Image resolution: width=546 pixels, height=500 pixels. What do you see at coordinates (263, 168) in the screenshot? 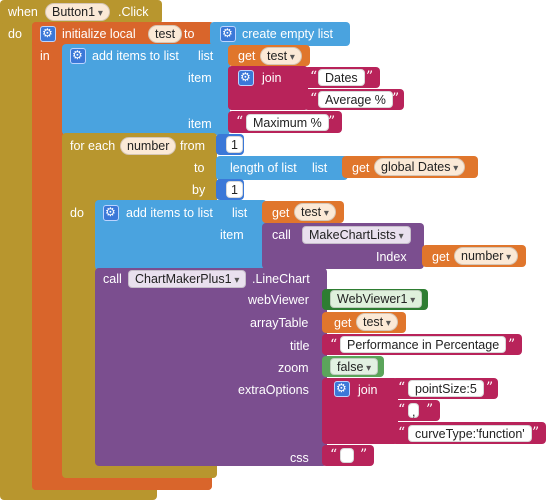
I see `length-of-list-label: length of list` at bounding box center [263, 168].